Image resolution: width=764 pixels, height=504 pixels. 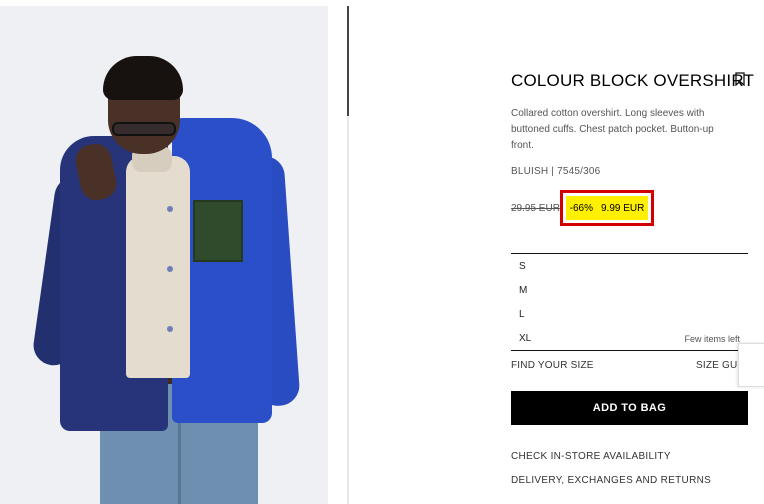 What do you see at coordinates (633, 80) in the screenshot?
I see `product-title: COLOUR BLOCK OVERSHIRT` at bounding box center [633, 80].